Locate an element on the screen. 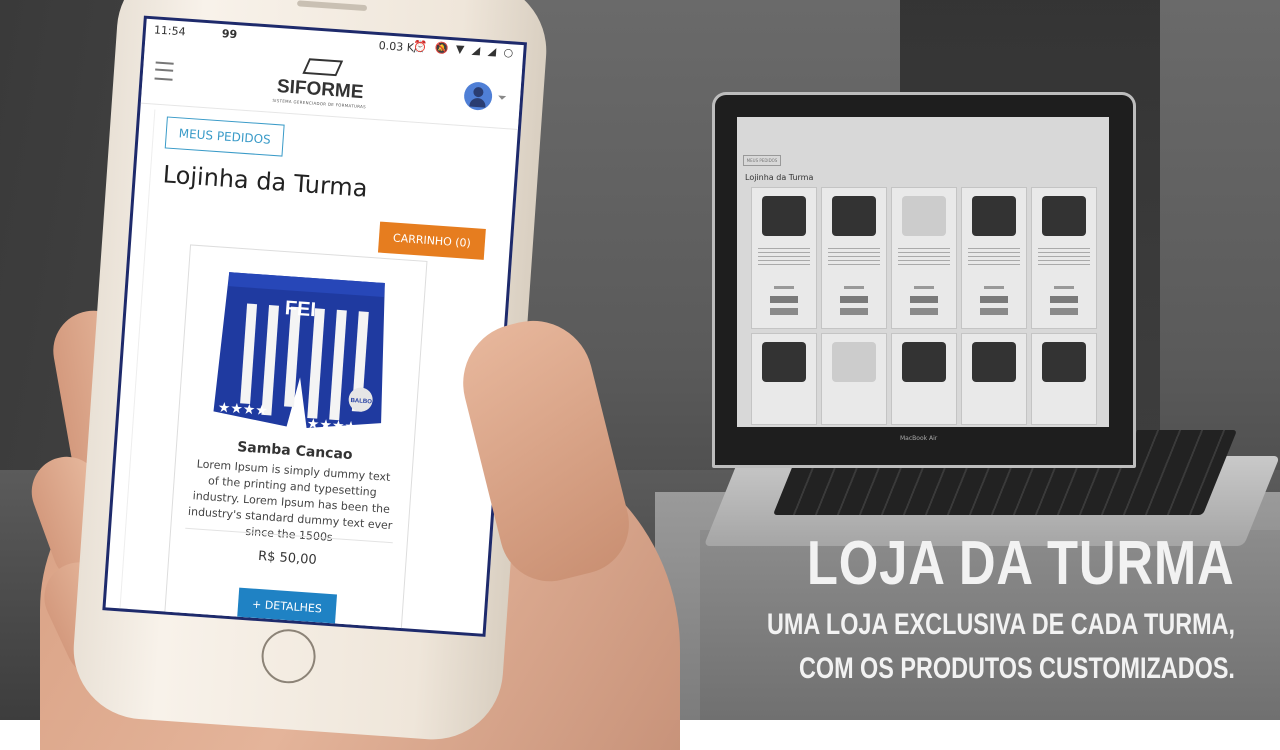 This screenshot has height=750, width=1280. chevron-down-icon is located at coordinates (502, 98).